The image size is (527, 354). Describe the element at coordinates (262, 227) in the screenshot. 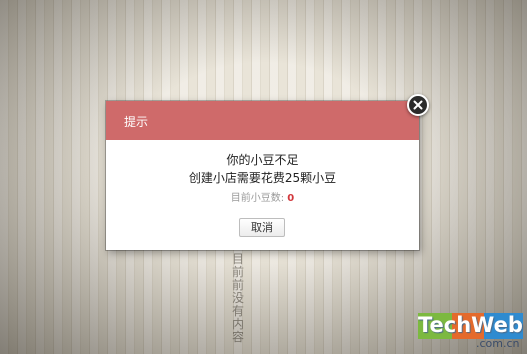

I see `cancel-button: 取消` at that location.